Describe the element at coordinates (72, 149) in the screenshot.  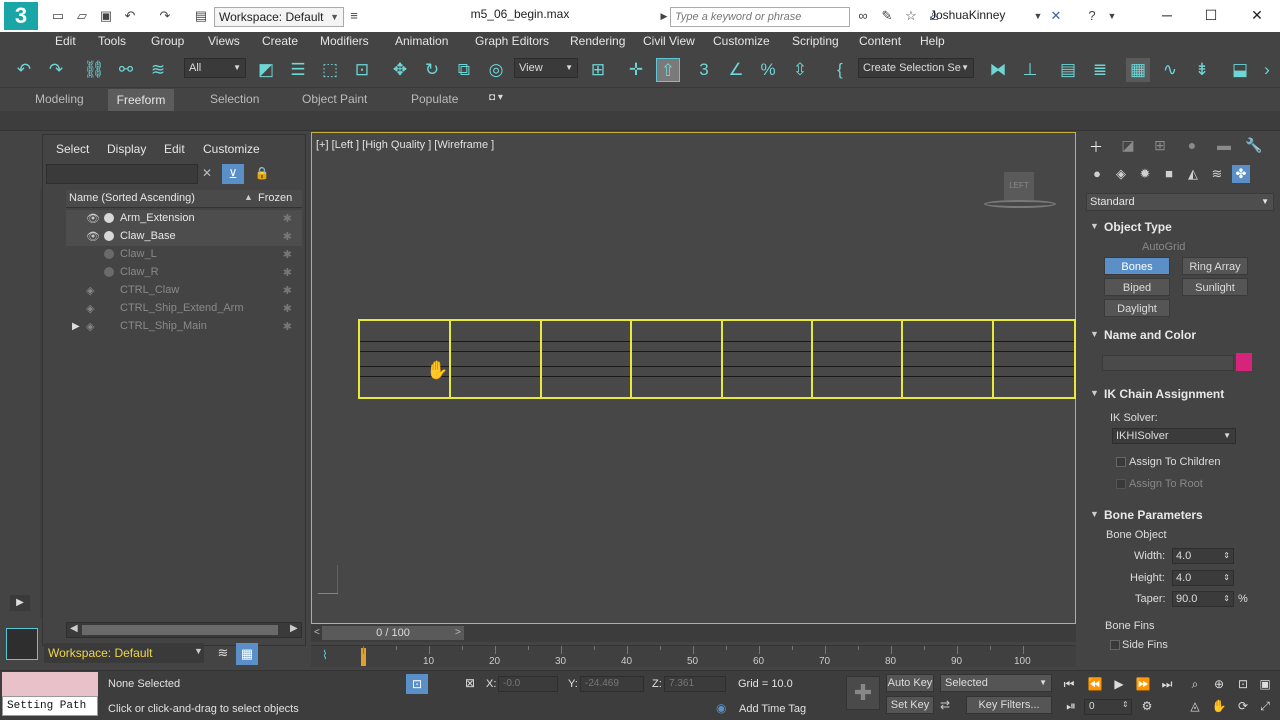
I see `explorer-menu-select: Select` at that location.